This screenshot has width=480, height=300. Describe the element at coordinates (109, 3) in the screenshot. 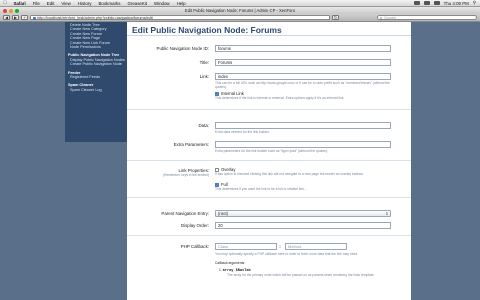

I see `menu-bookmarks: Bookmarks` at that location.